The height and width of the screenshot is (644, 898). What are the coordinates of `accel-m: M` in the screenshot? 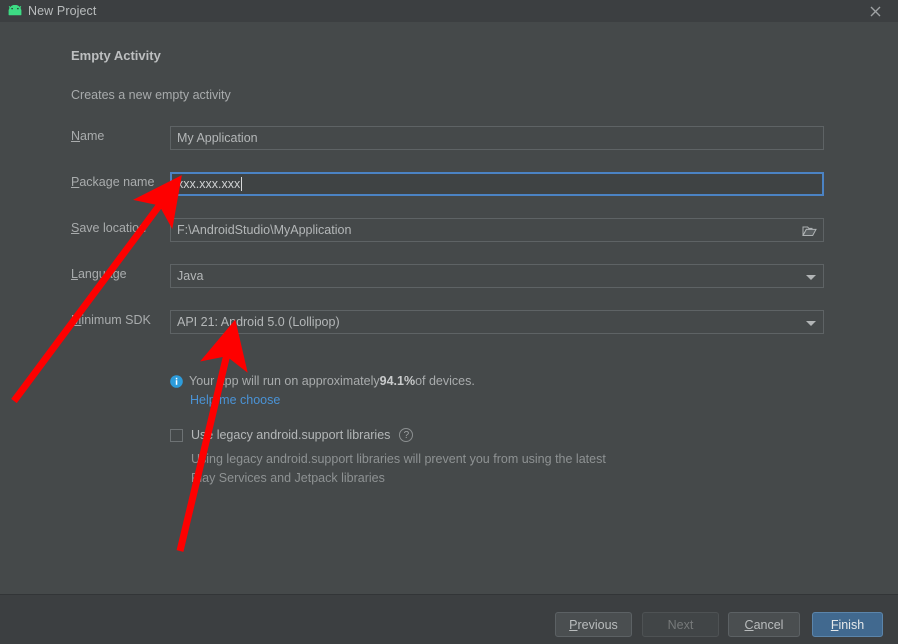 It's located at (76, 320).